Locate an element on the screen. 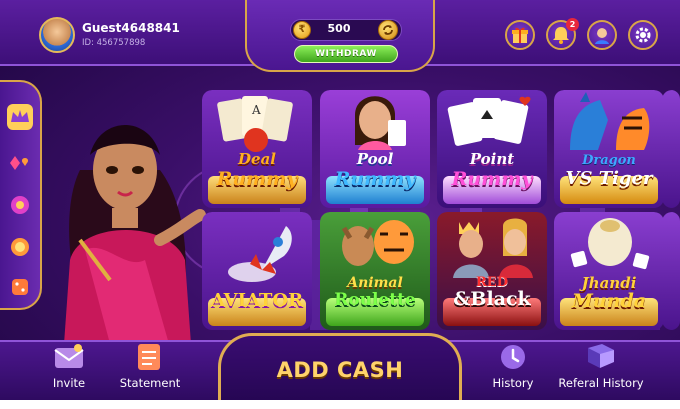 This screenshot has width=680, height=409. game-title-line2: AVIATOR is located at coordinates (257, 300).